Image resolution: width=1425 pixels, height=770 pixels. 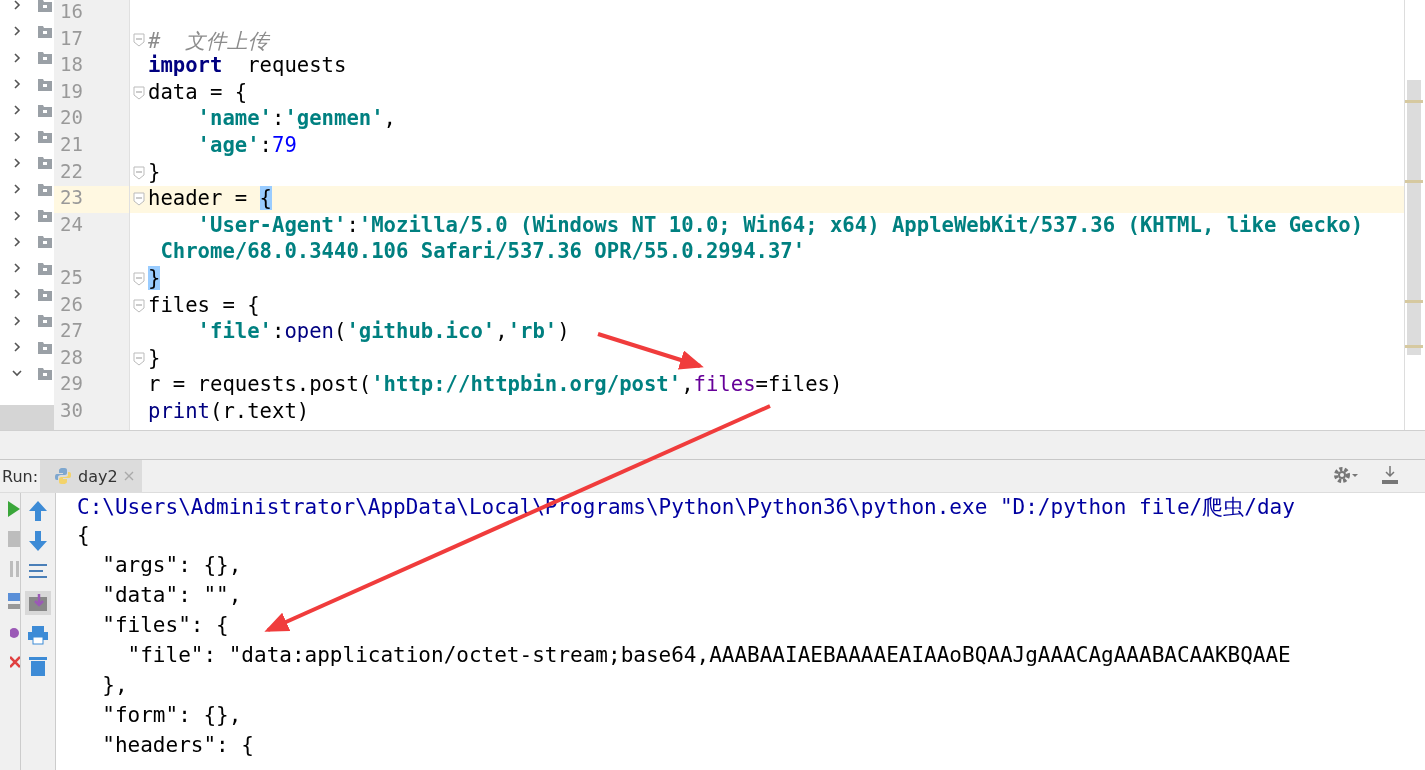 What do you see at coordinates (38, 635) in the screenshot?
I see `print-icon` at bounding box center [38, 635].